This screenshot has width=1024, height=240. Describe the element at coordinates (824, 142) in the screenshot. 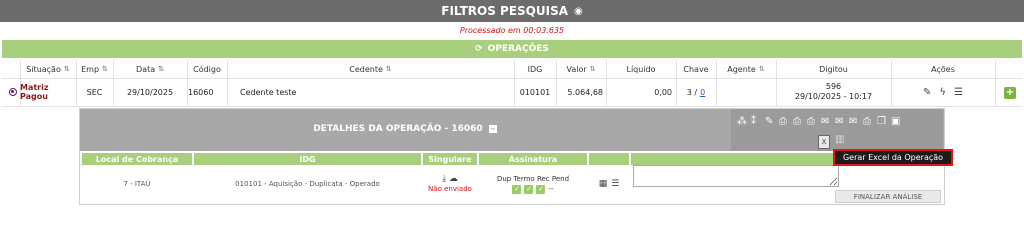

I see `excel-export-icon: X` at that location.